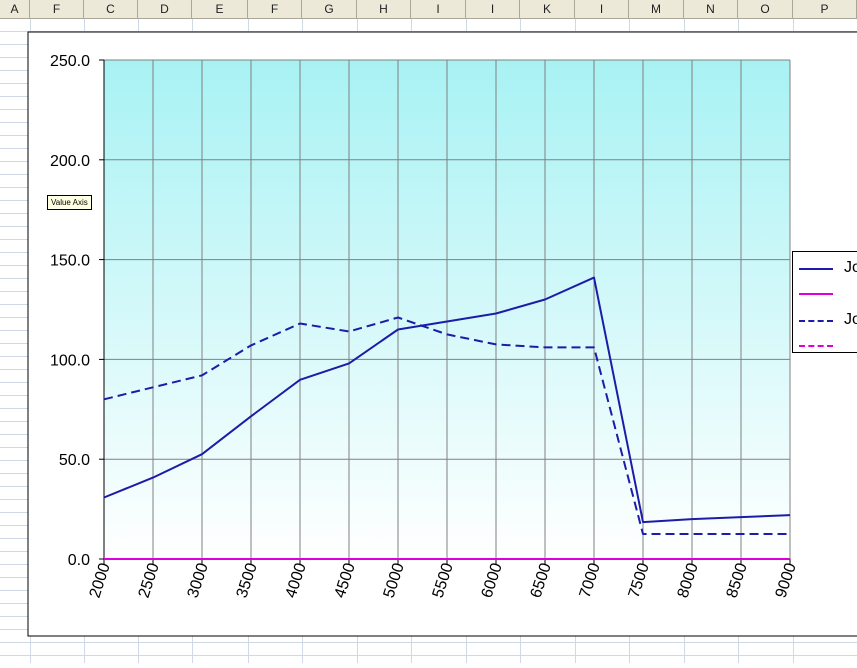 This screenshot has height=668, width=857. What do you see at coordinates (69, 202) in the screenshot?
I see `value-axis-tooltip: Value Axis` at bounding box center [69, 202].